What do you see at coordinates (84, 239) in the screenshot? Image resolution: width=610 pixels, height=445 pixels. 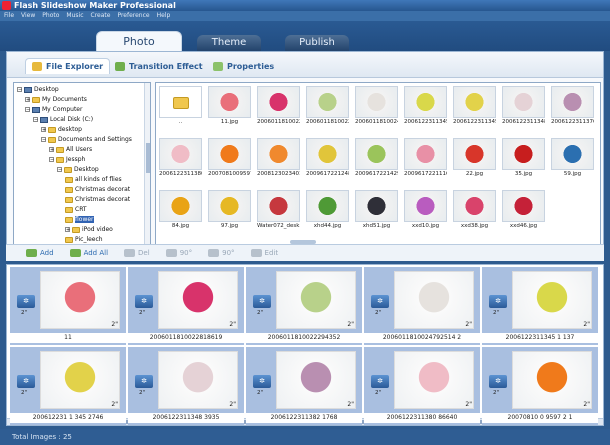 I see `tree-item: Pic_leech` at bounding box center [84, 239].